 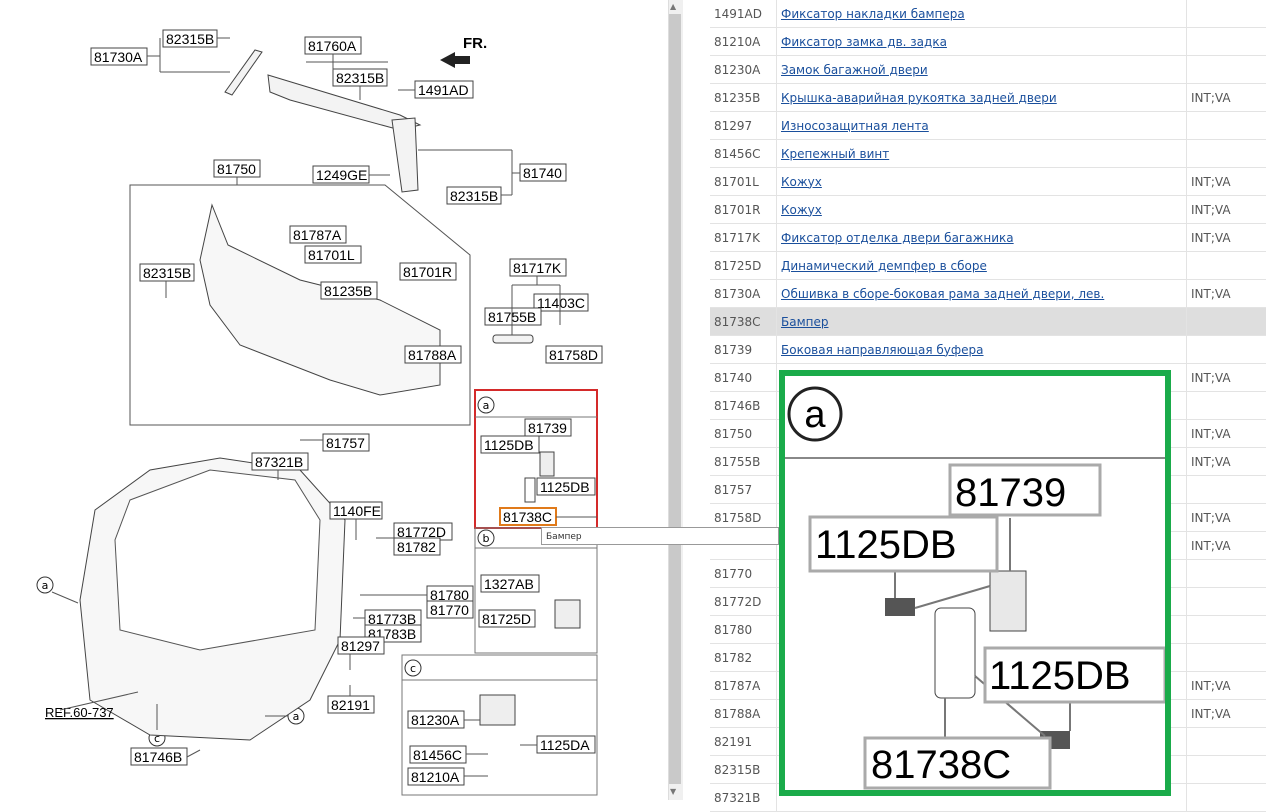 I want to click on diagram-scrollbar-thumb, so click(x=675, y=399).